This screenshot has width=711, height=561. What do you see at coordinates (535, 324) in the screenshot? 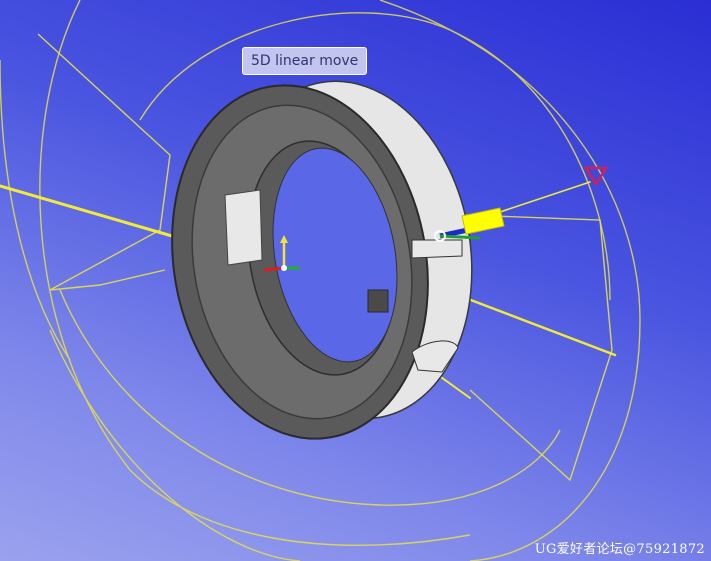
I see `approach-line-right` at bounding box center [535, 324].